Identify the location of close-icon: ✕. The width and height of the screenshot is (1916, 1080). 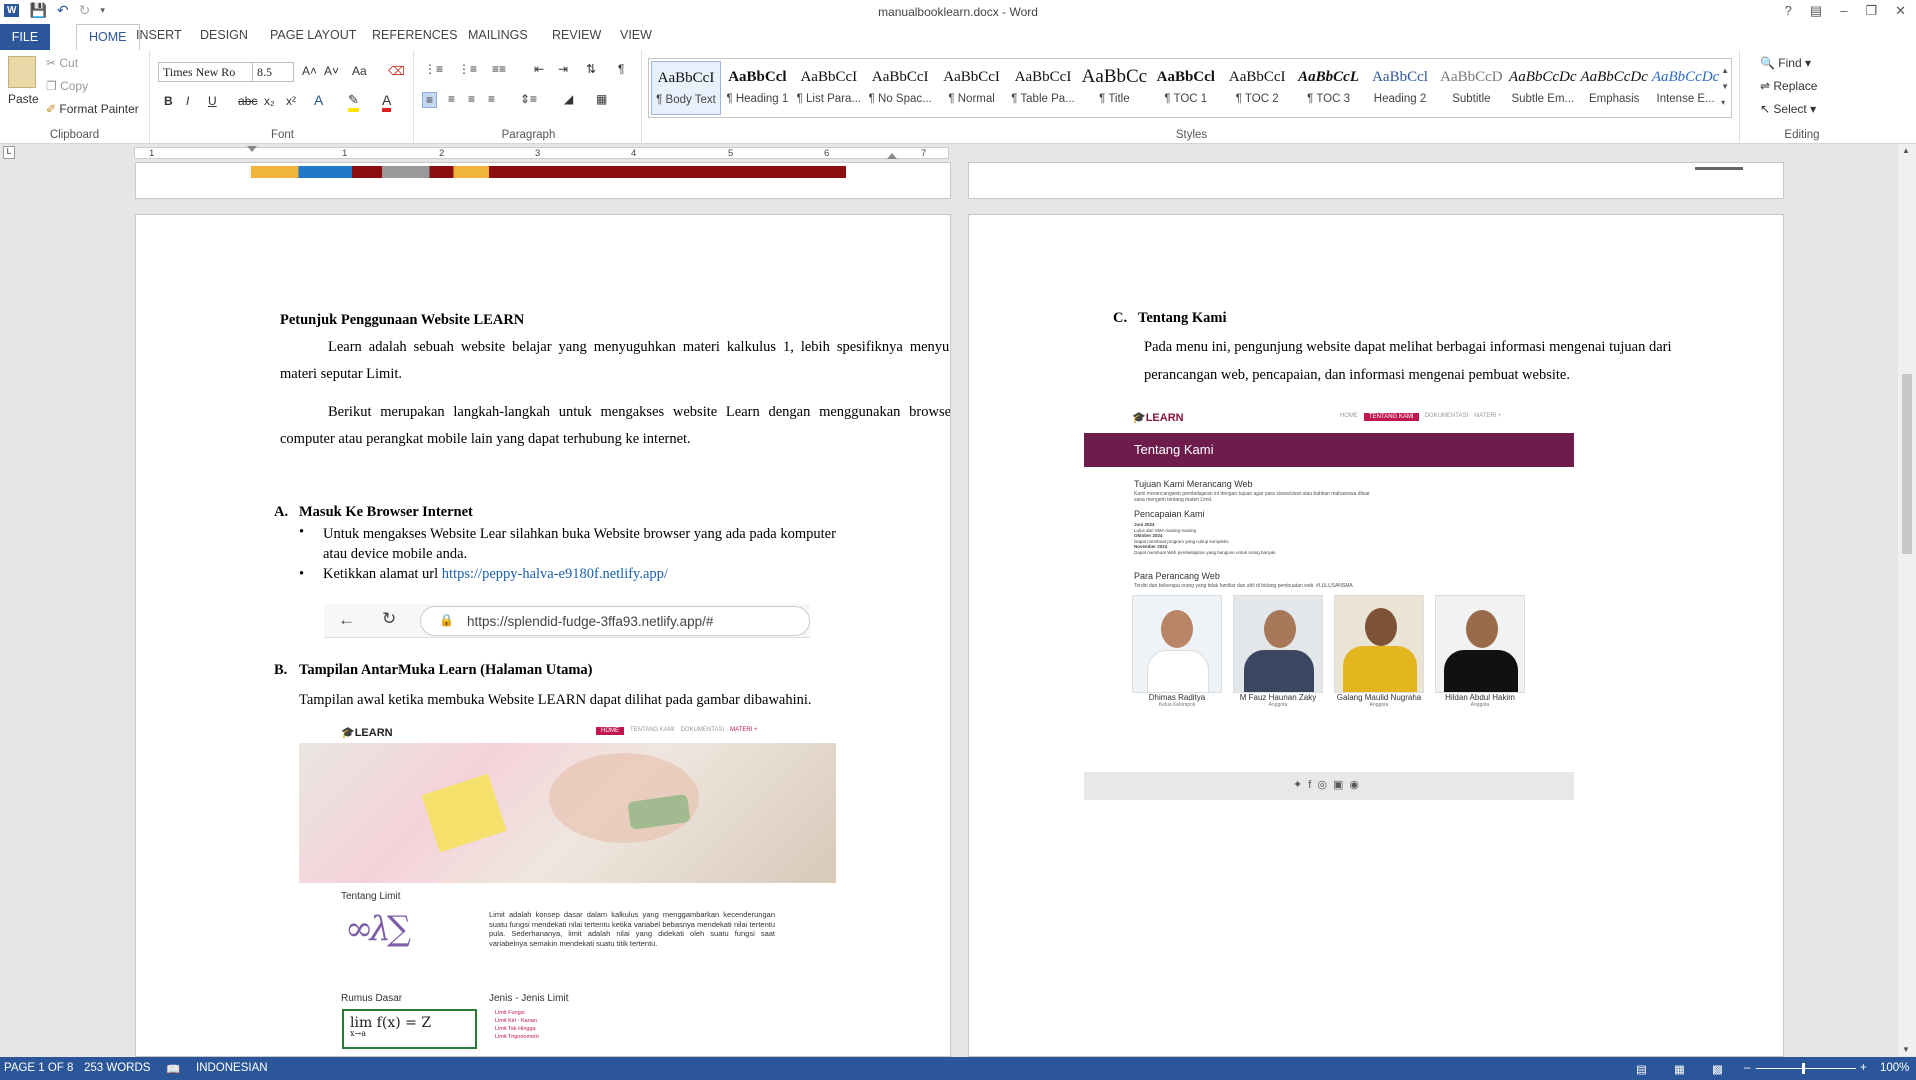
(1900, 11).